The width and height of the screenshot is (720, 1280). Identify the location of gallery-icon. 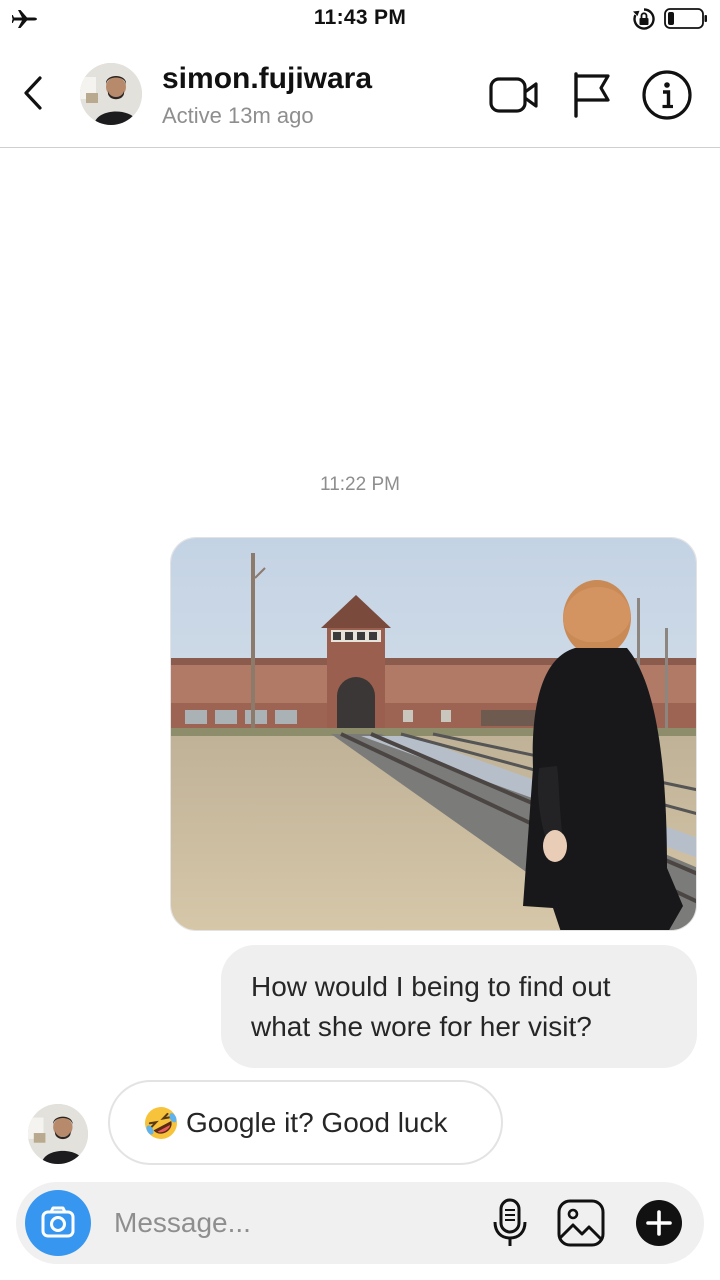
(581, 1223).